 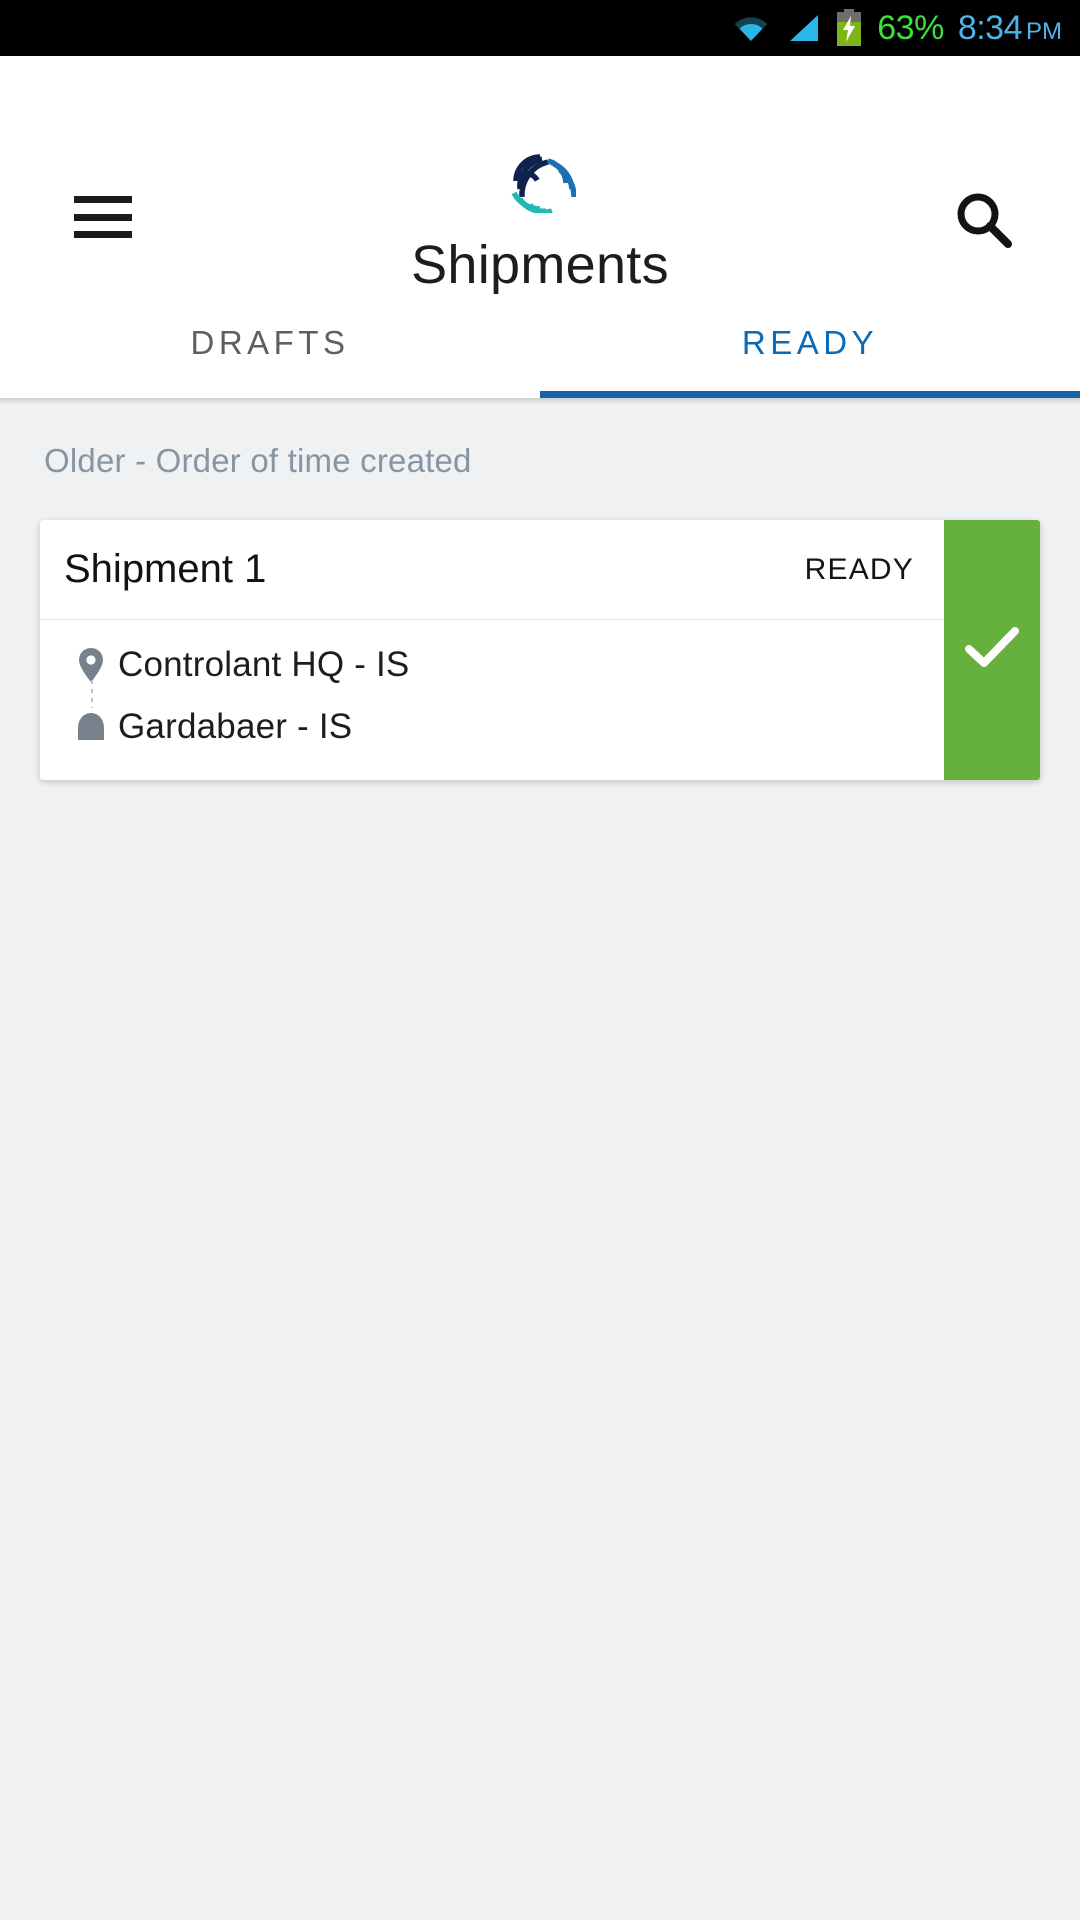 What do you see at coordinates (849, 28) in the screenshot?
I see `battery-charging-icon` at bounding box center [849, 28].